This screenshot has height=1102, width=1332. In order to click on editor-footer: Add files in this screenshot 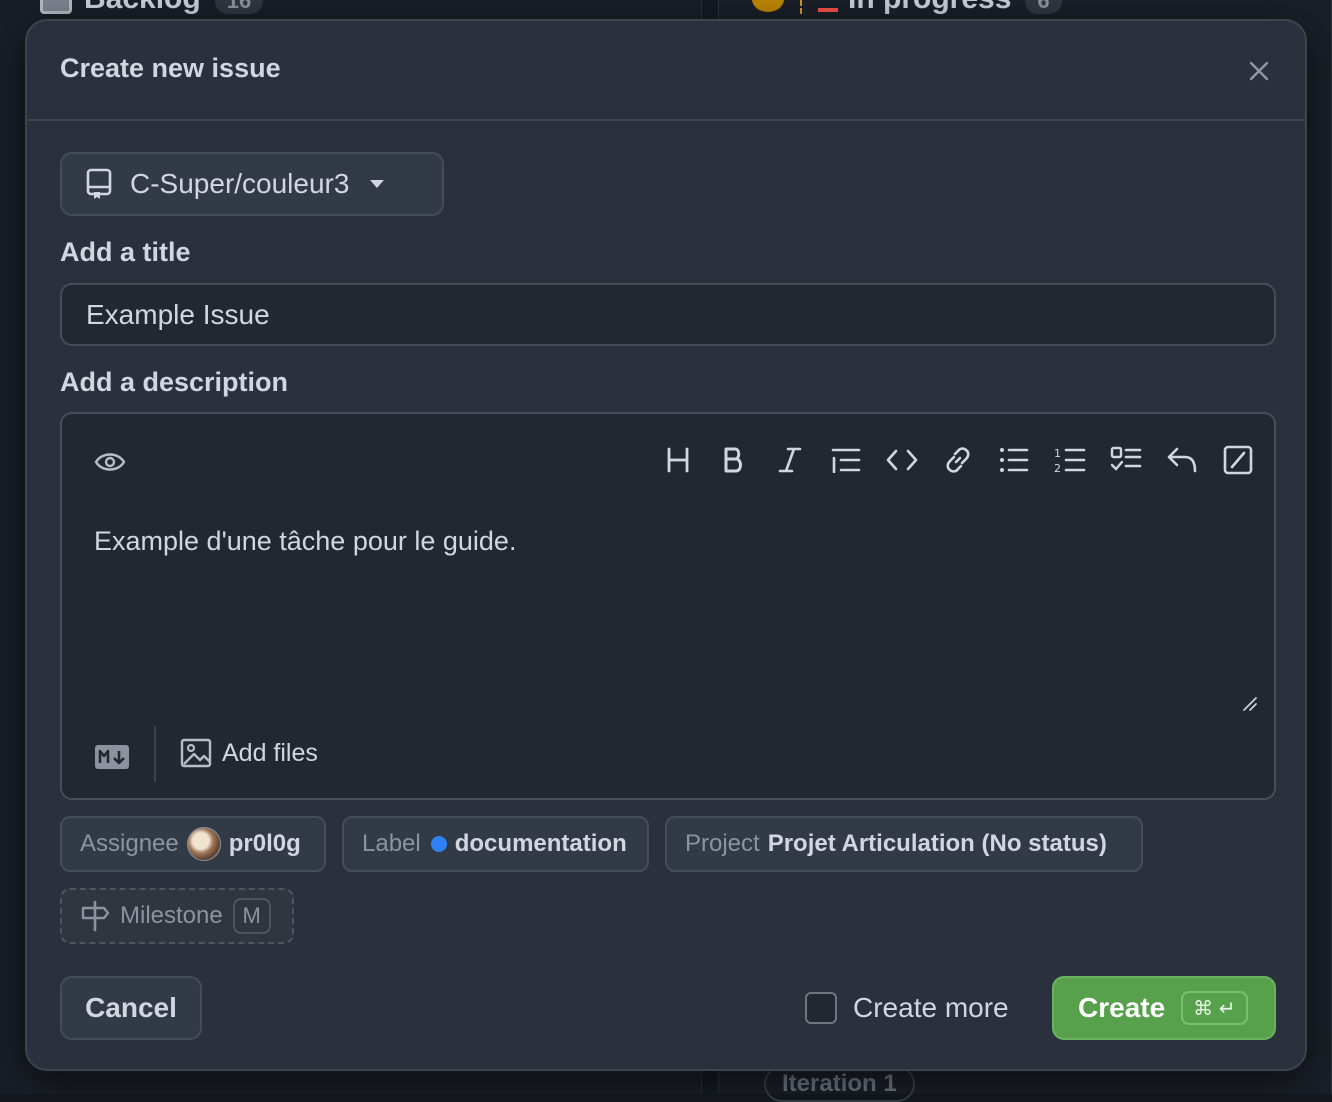, I will do `click(668, 762)`.